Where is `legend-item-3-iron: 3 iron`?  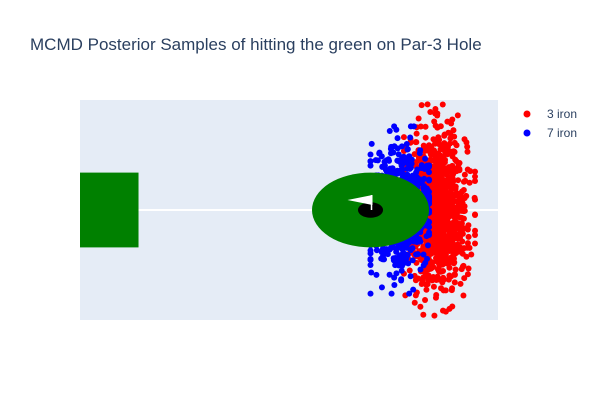 legend-item-3-iron: 3 iron is located at coordinates (550, 114).